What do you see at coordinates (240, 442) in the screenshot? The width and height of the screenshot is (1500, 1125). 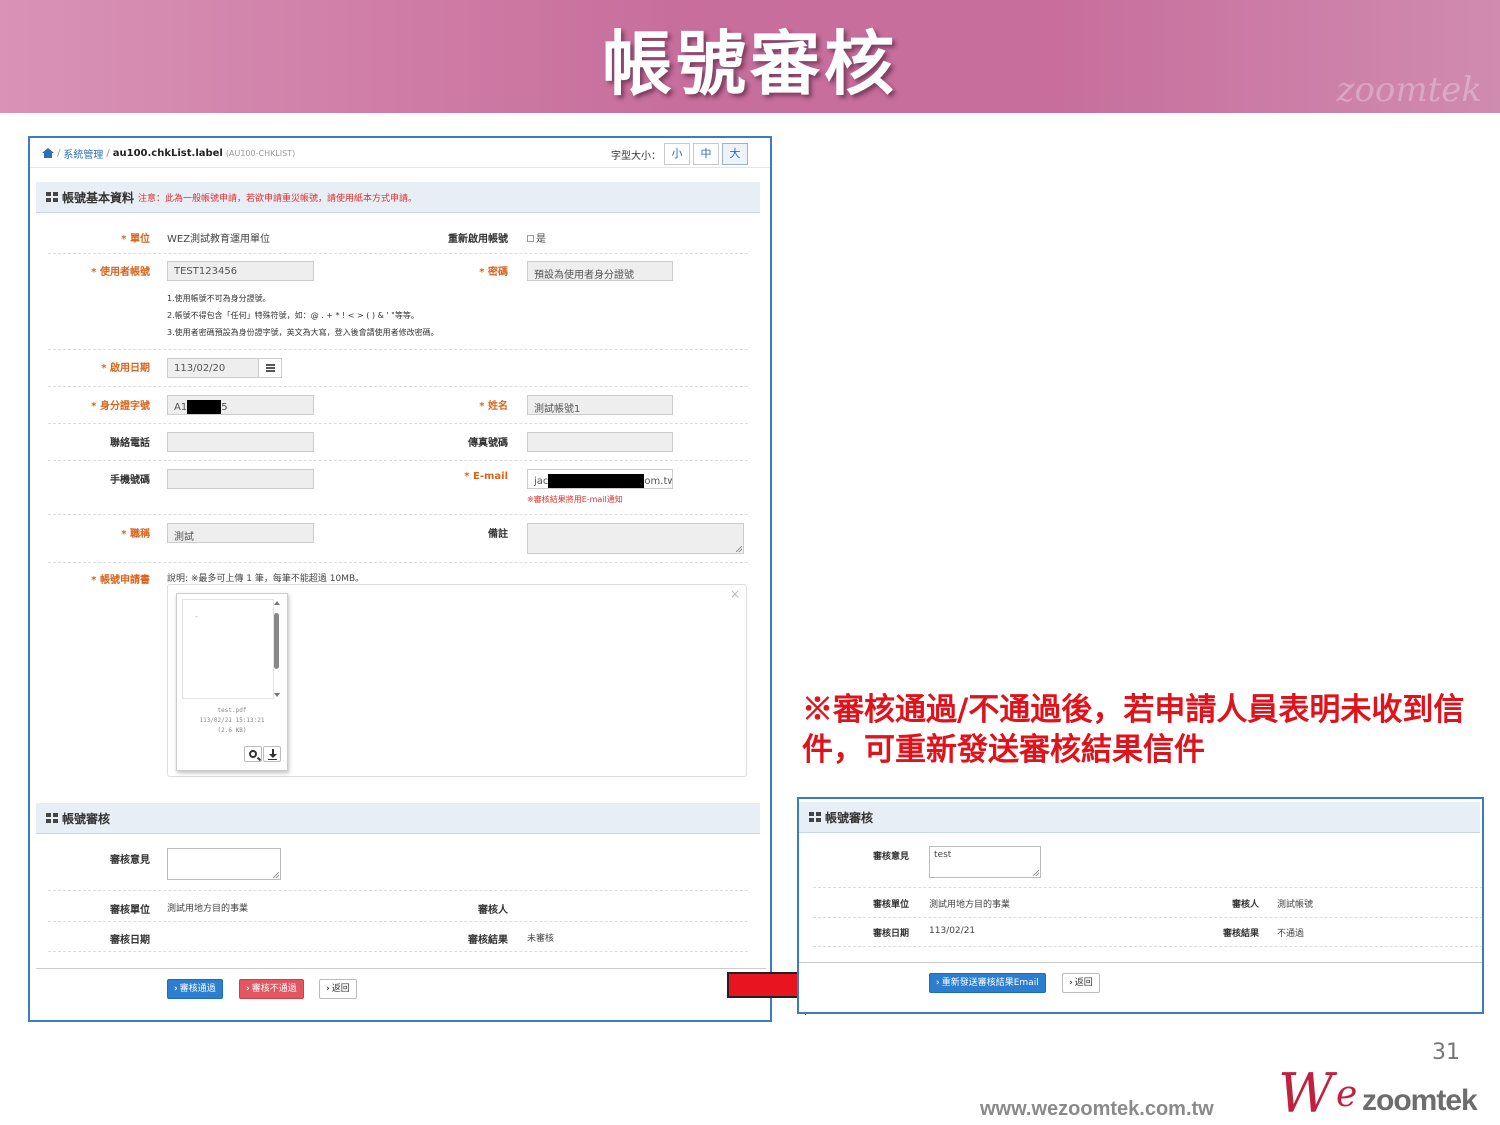 I see `phone-input` at bounding box center [240, 442].